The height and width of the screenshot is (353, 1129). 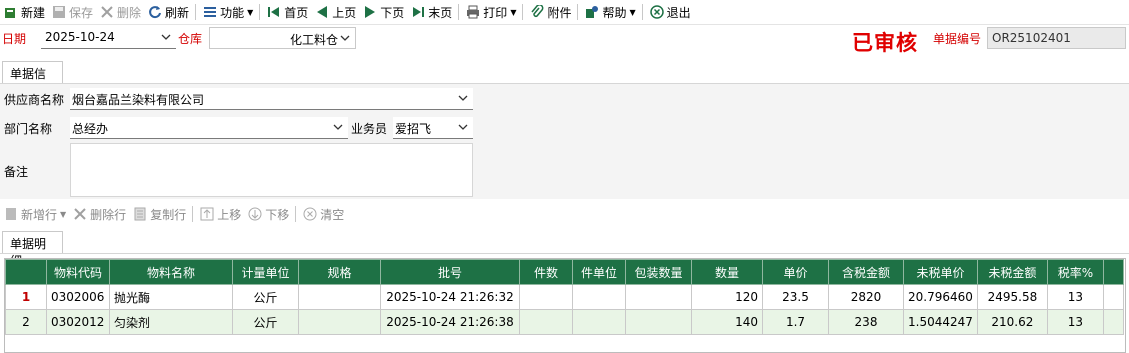 I want to click on paperclip-icon, so click(x=537, y=12).